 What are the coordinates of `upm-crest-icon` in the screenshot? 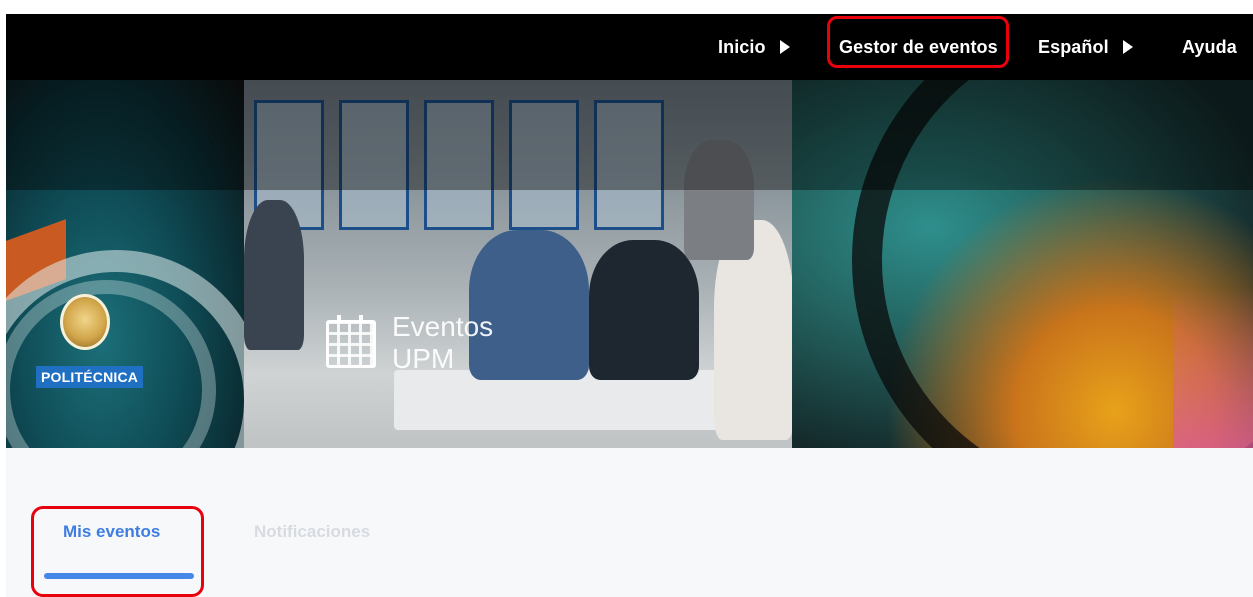 It's located at (85, 322).